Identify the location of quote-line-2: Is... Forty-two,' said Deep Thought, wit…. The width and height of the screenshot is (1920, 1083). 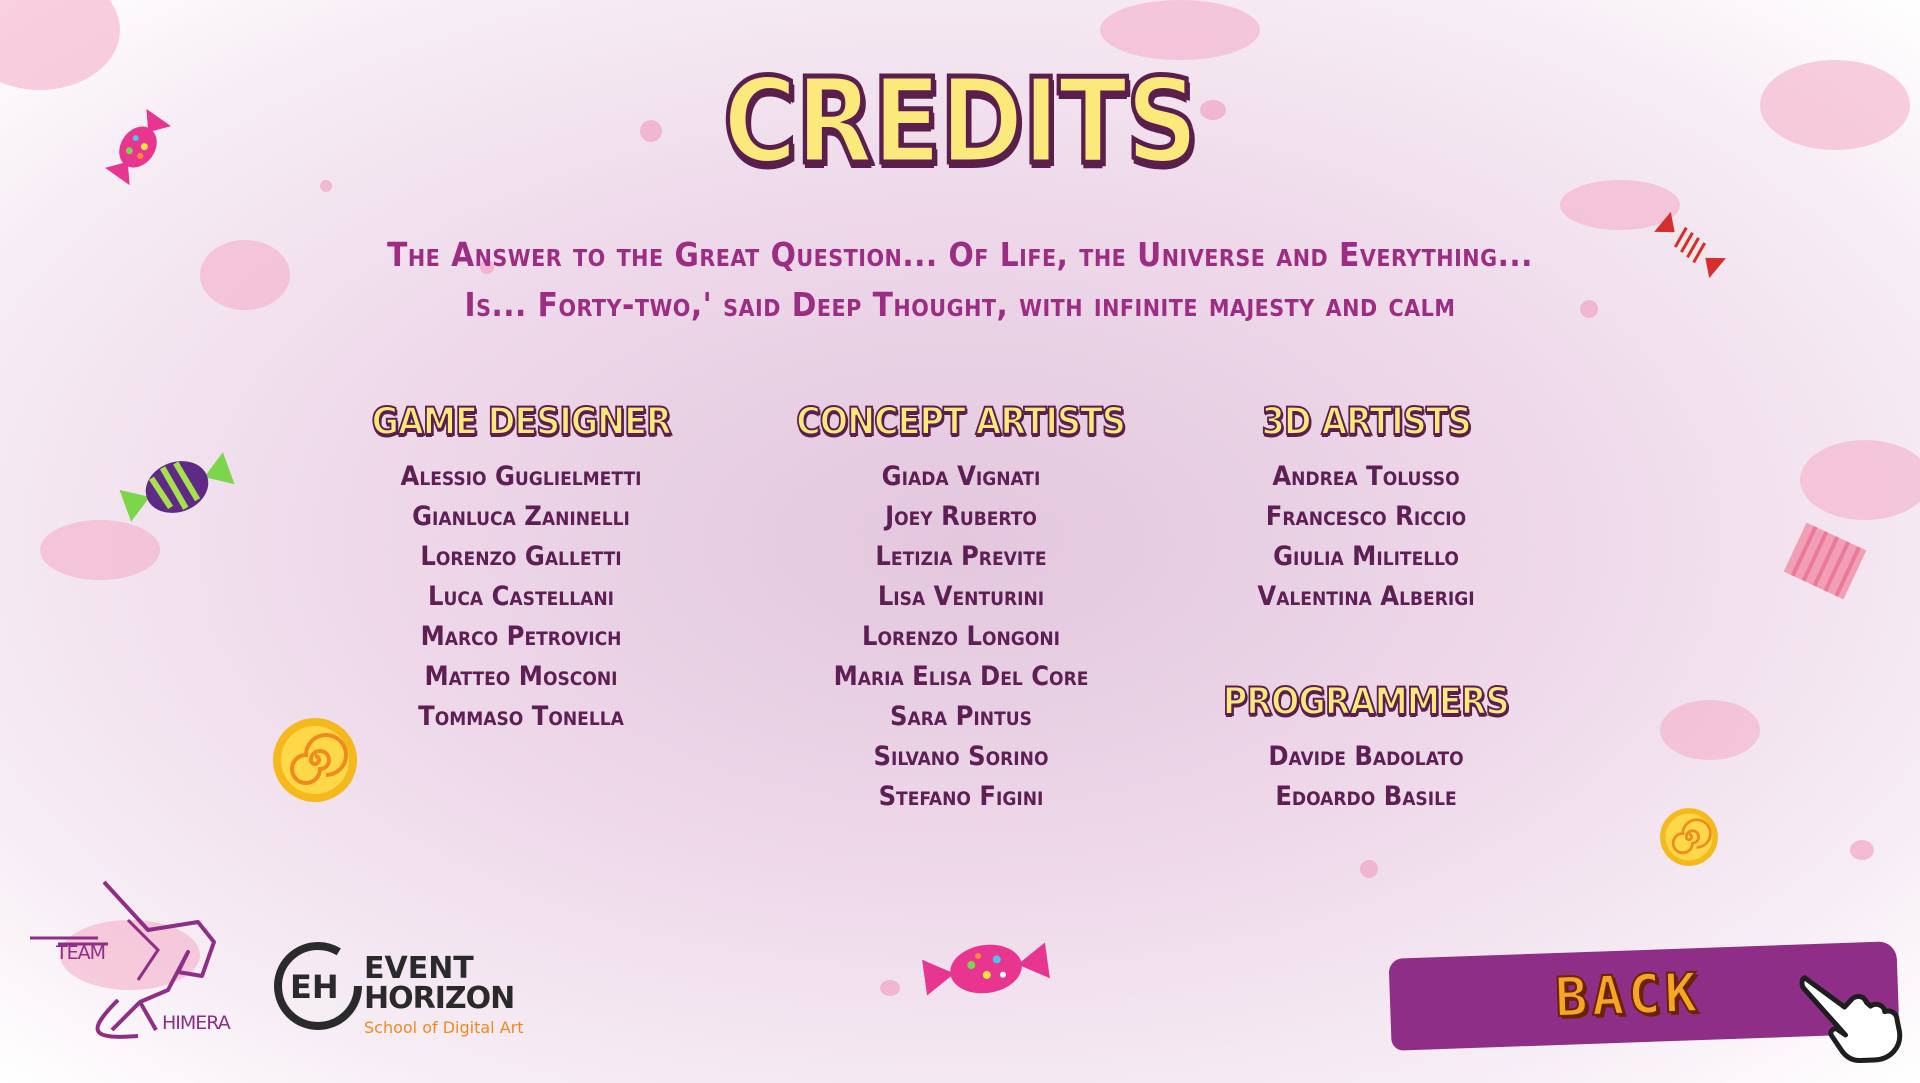
(960, 304).